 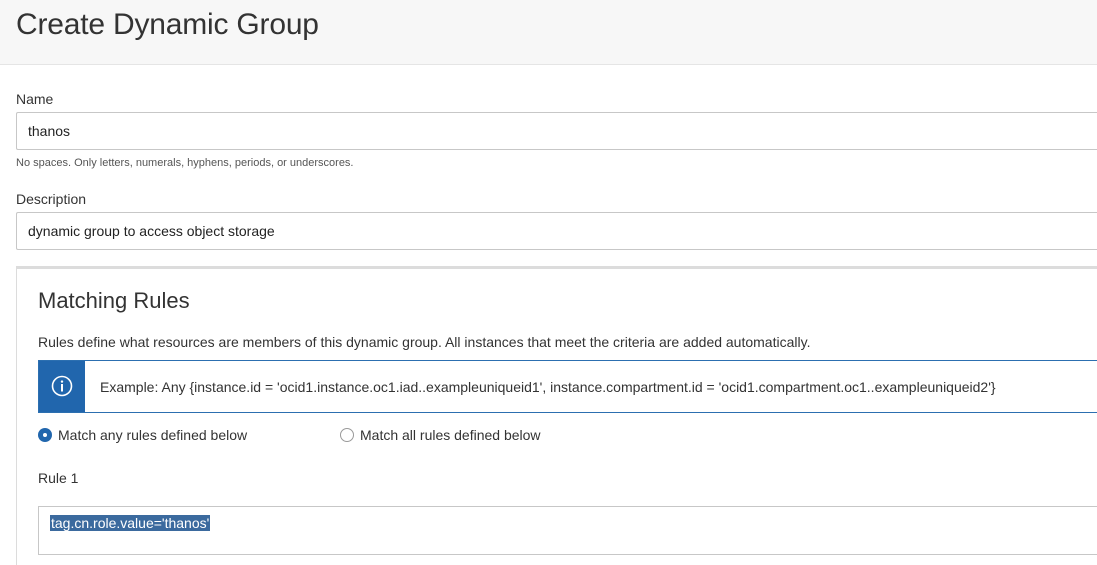 I want to click on rule-1-selected-text: tag.cn.role.value='thanos', so click(x=130, y=523).